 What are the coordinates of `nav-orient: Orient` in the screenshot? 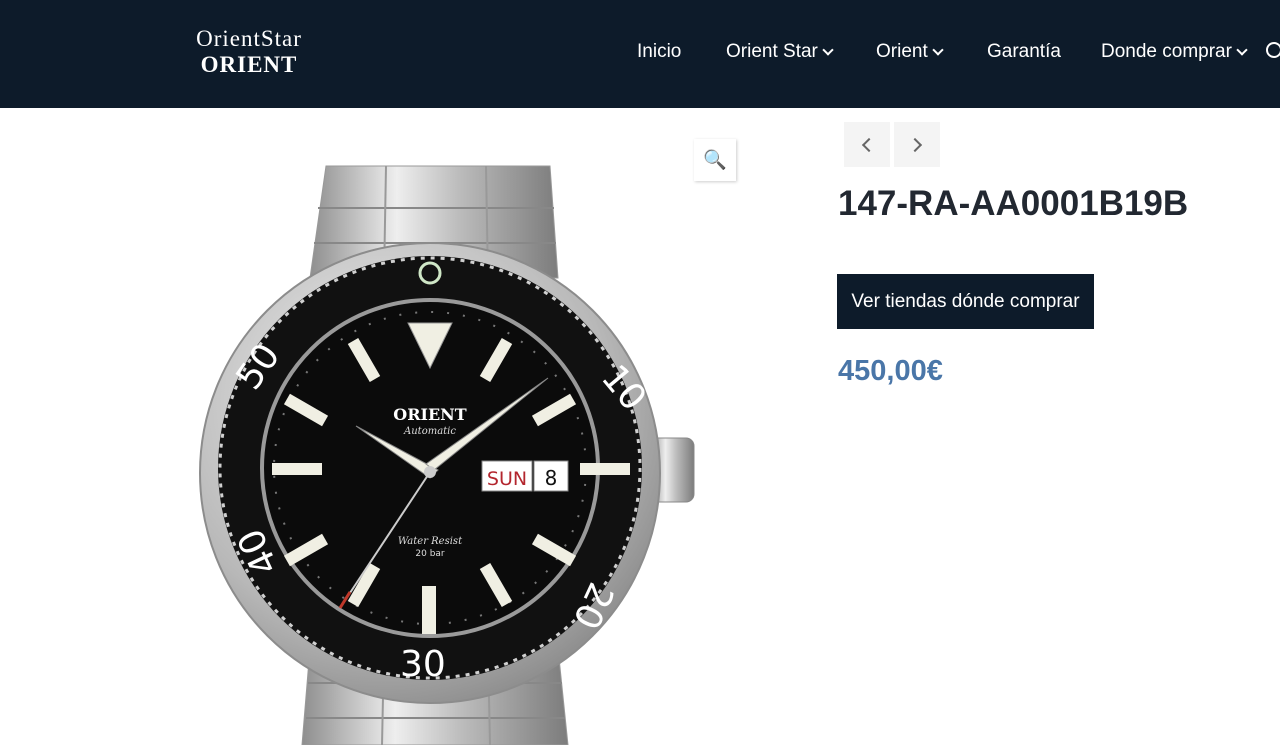 It's located at (910, 52).